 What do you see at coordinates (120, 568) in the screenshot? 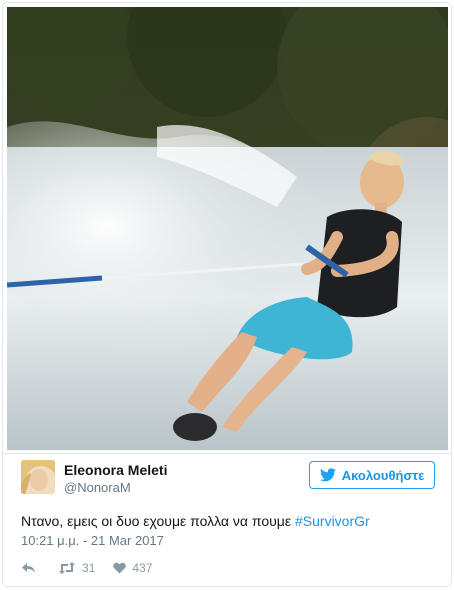
I see `heart-icon` at bounding box center [120, 568].